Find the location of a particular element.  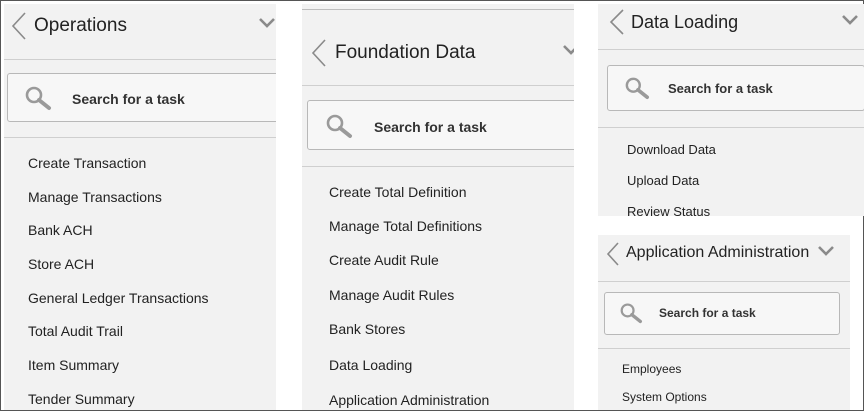

list-item: Store ACH is located at coordinates (61, 264).